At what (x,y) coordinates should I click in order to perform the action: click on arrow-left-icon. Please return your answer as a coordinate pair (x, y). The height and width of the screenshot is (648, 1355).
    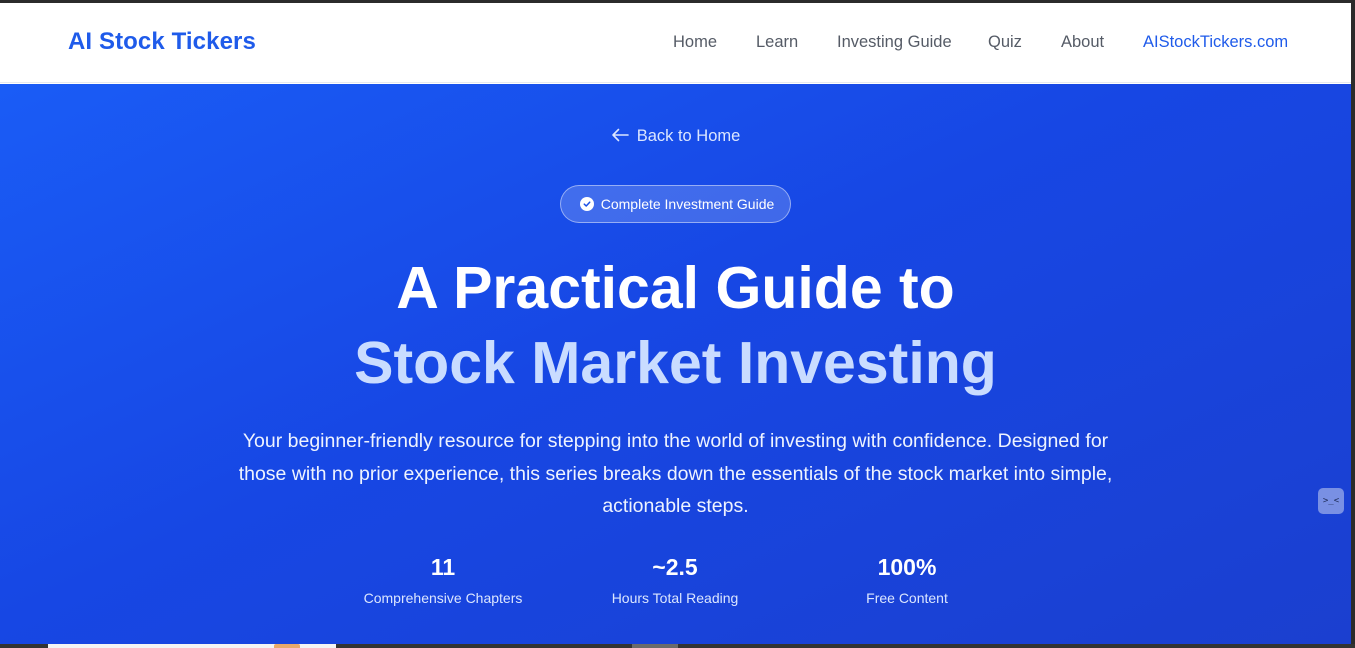
    Looking at the image, I should click on (620, 135).